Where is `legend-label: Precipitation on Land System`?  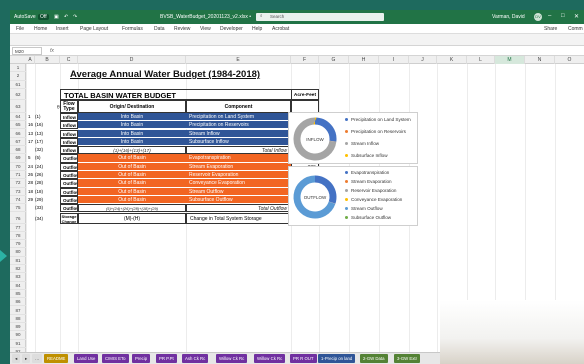 legend-label: Precipitation on Land System is located at coordinates (381, 119).